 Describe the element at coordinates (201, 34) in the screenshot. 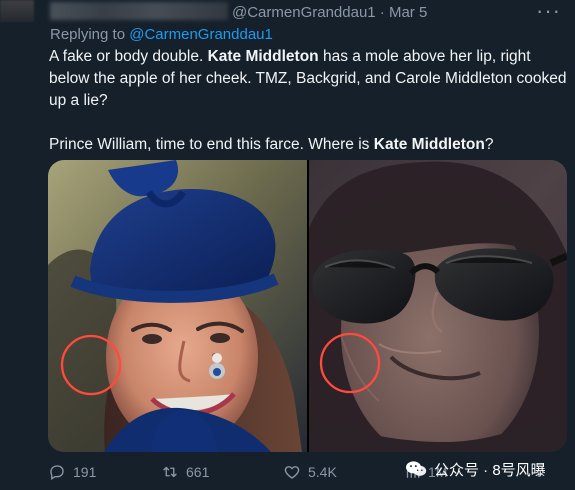

I see `reply-mention-link: @CarmenGranddau1` at that location.